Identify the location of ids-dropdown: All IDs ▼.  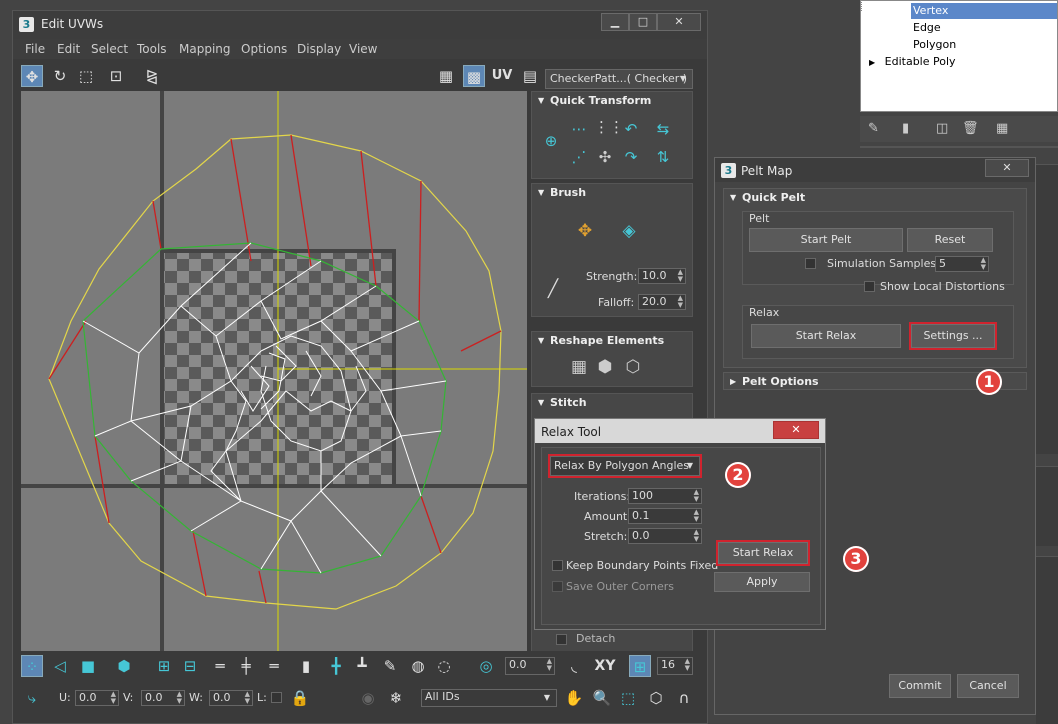
(489, 698).